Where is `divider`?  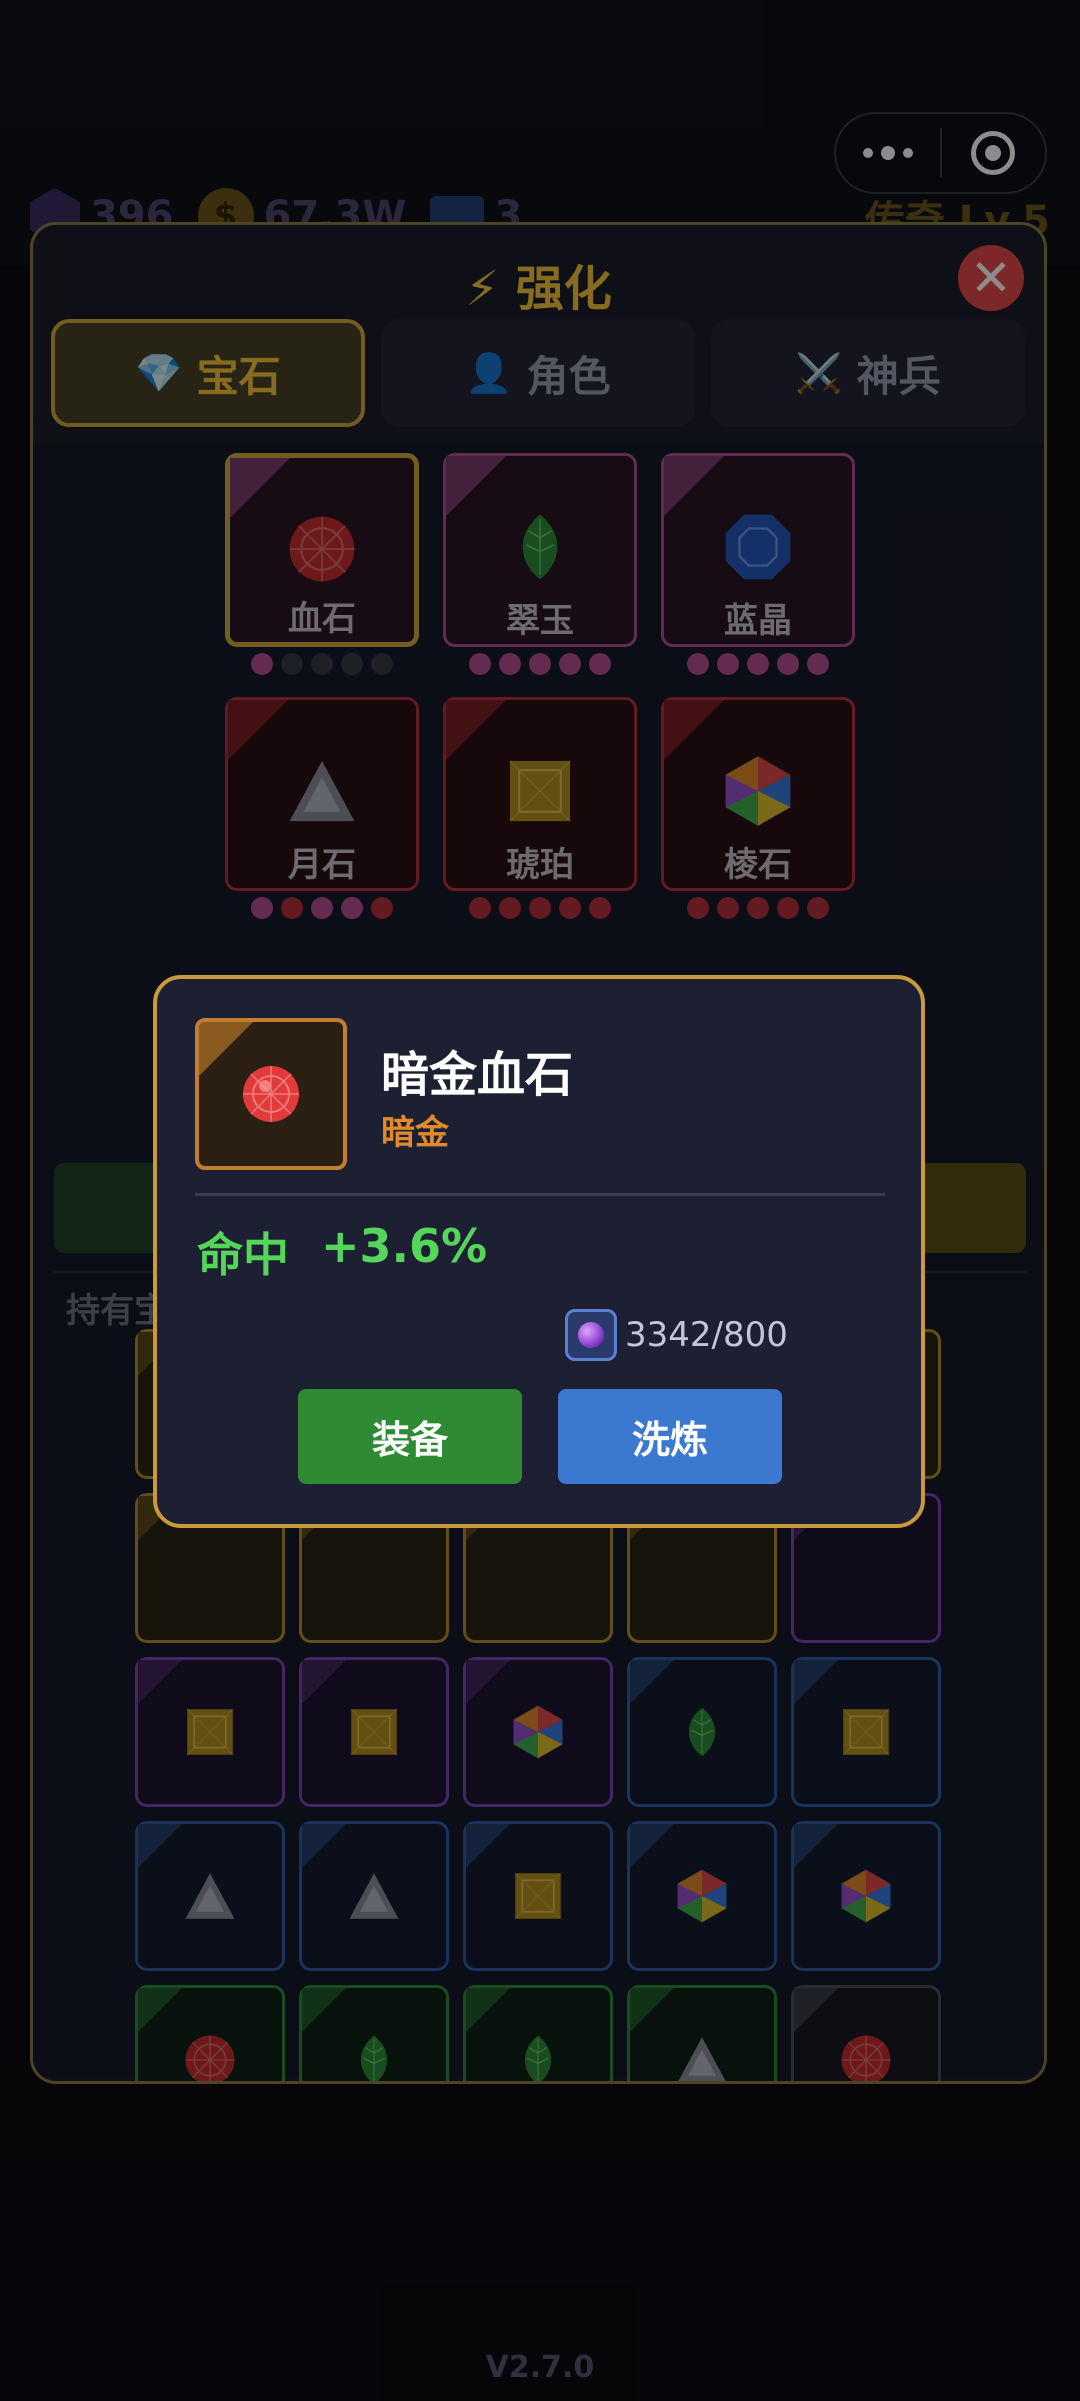
divider is located at coordinates (540, 1194).